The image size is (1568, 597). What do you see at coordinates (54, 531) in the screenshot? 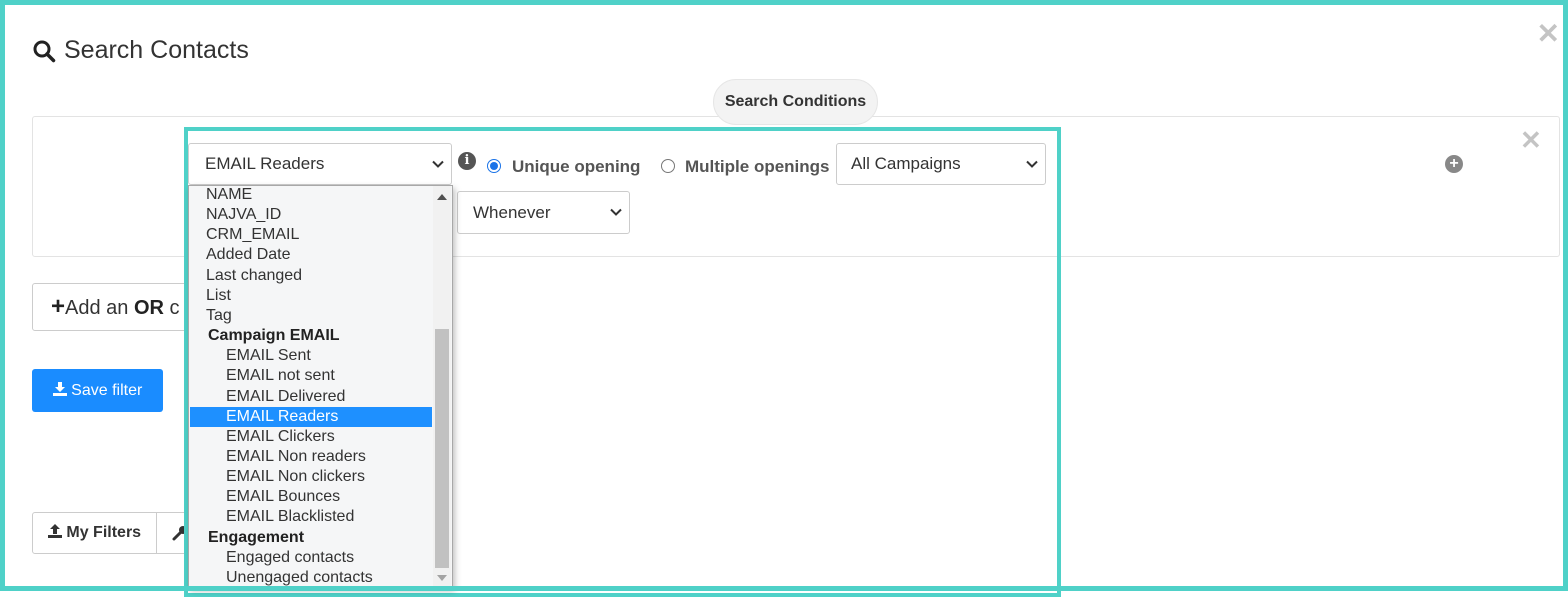
I see `upload-icon` at bounding box center [54, 531].